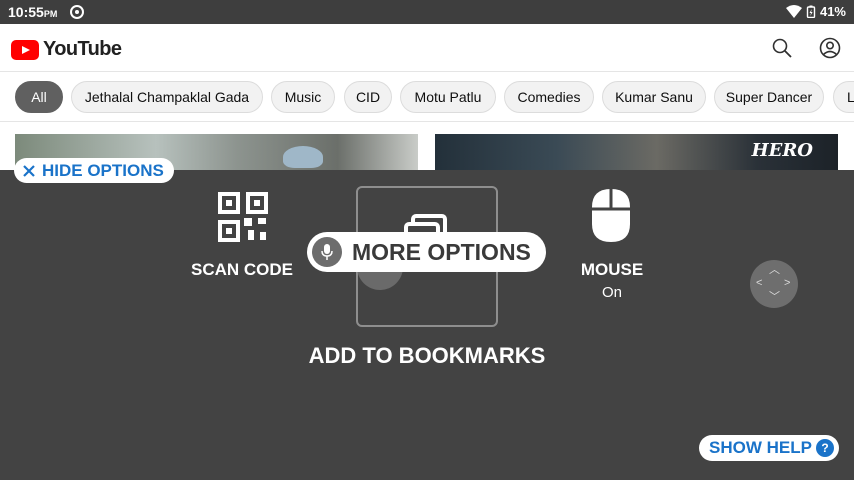  What do you see at coordinates (25, 49) in the screenshot?
I see `youtube-play-icon` at bounding box center [25, 49].